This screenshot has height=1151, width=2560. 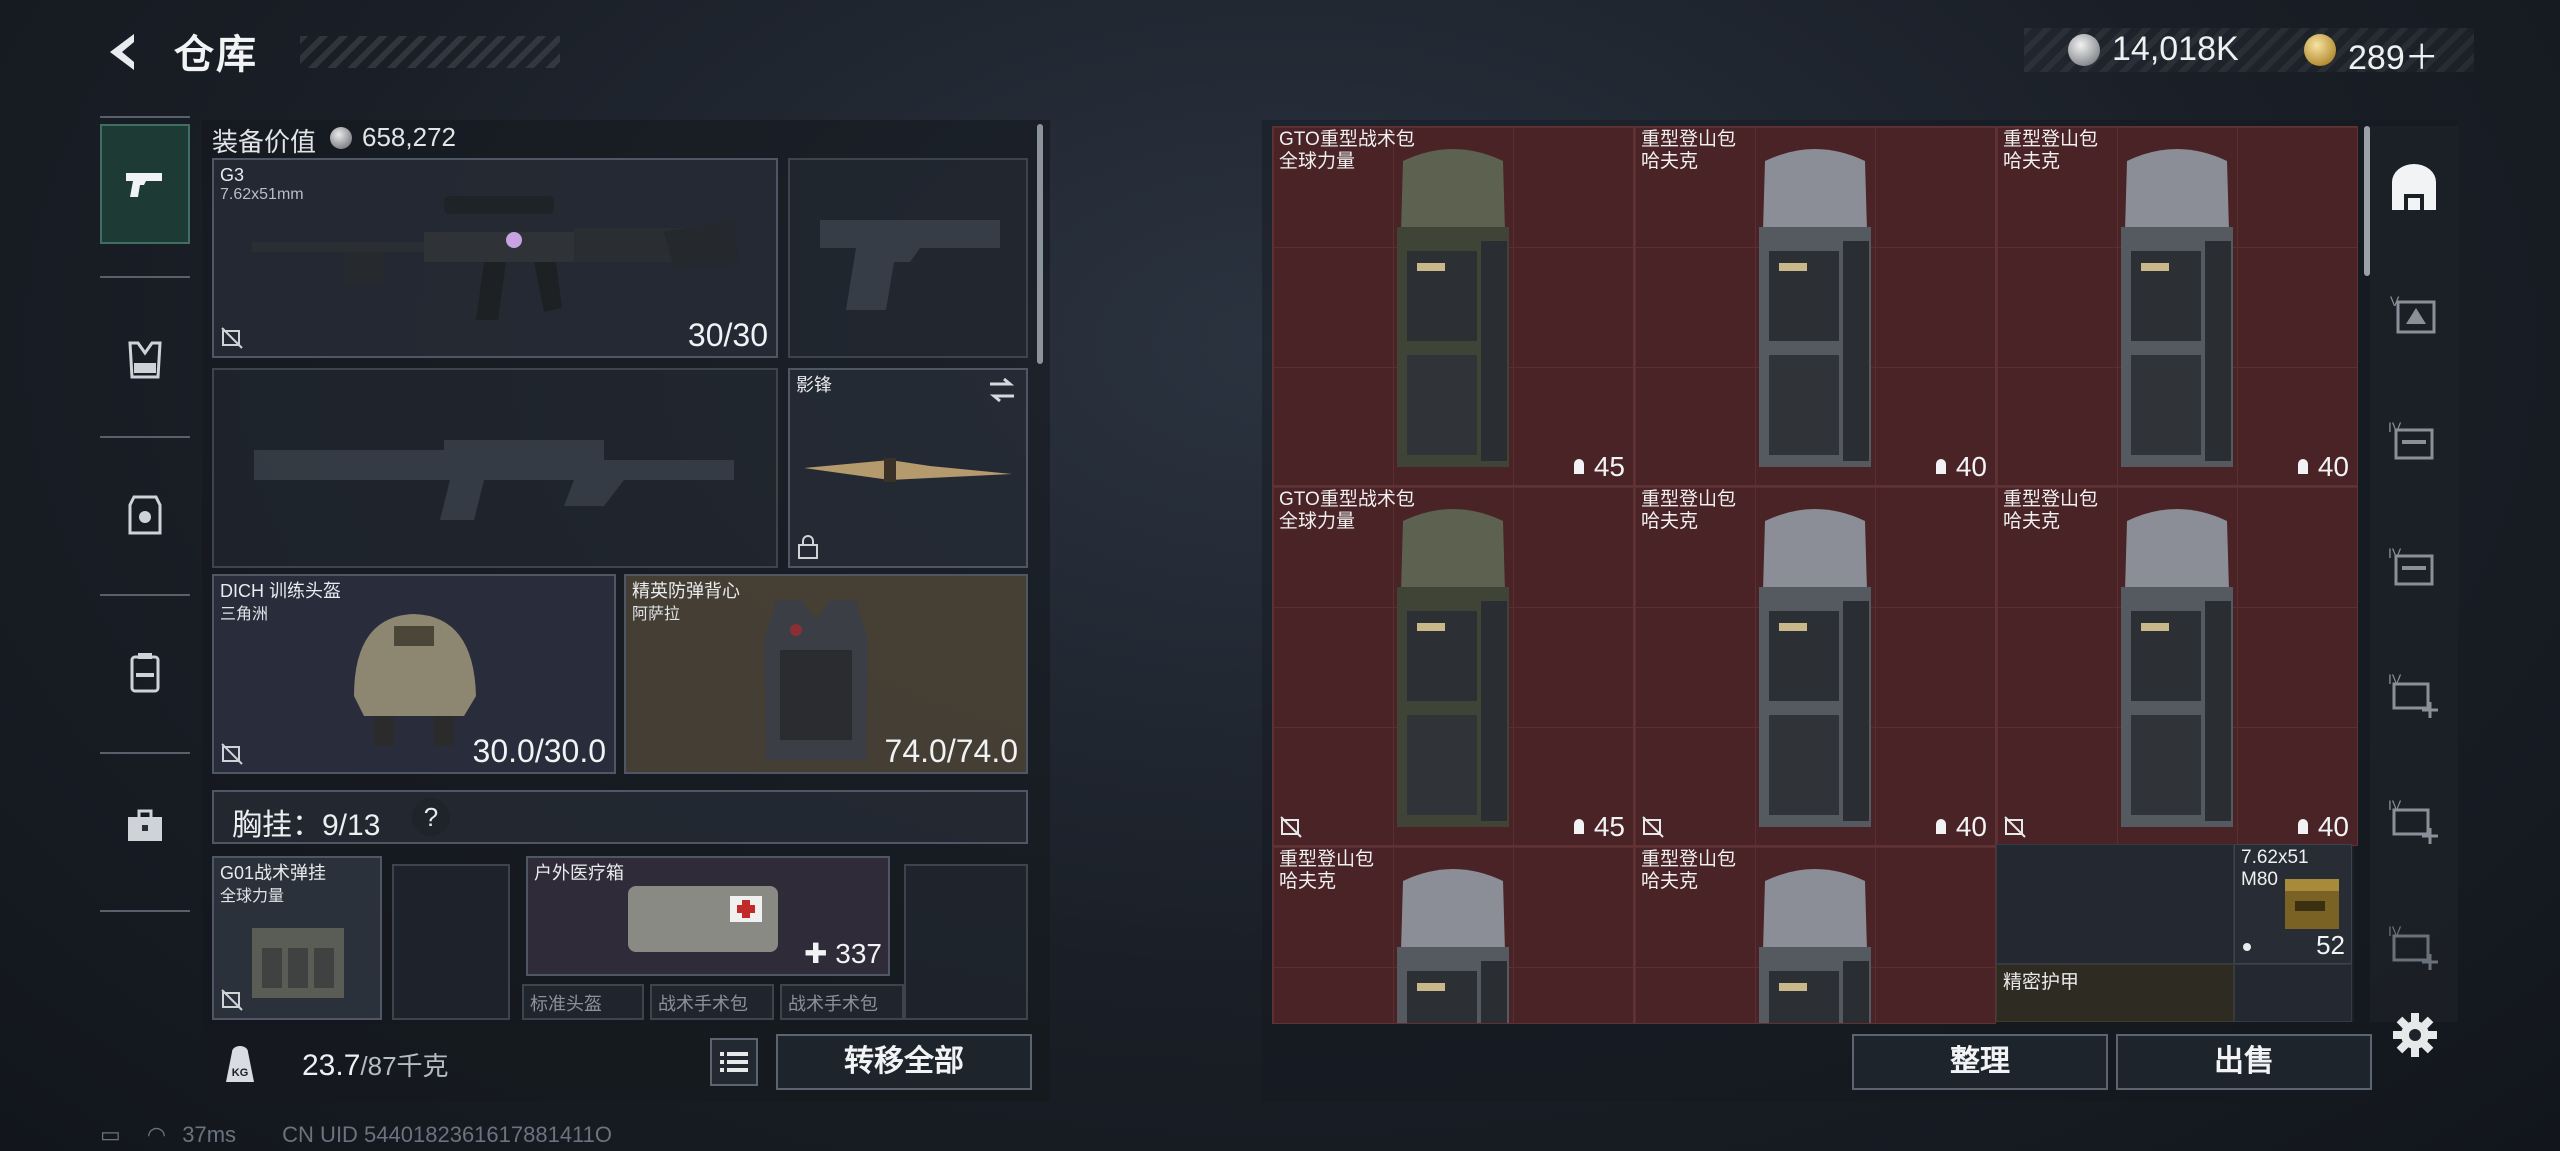 What do you see at coordinates (904, 1062) in the screenshot?
I see `transfer-all-button: 转移全部` at bounding box center [904, 1062].